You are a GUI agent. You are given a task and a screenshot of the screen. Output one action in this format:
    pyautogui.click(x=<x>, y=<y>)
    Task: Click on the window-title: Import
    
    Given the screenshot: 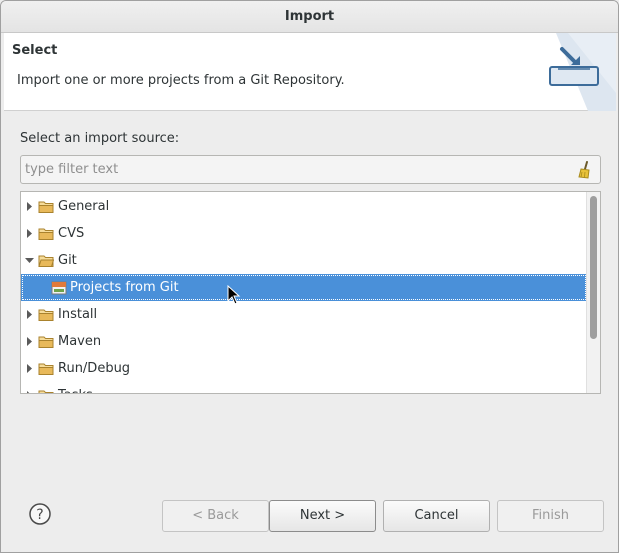 What is the action you would take?
    pyautogui.click(x=309, y=17)
    